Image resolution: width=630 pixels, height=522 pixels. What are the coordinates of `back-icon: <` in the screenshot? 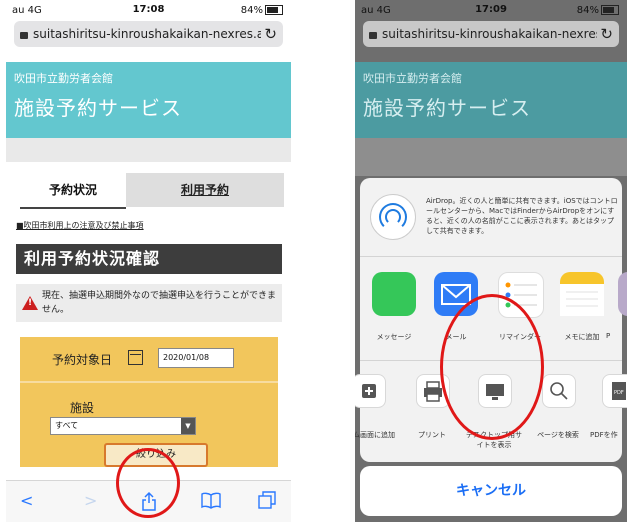 It's located at (26, 500).